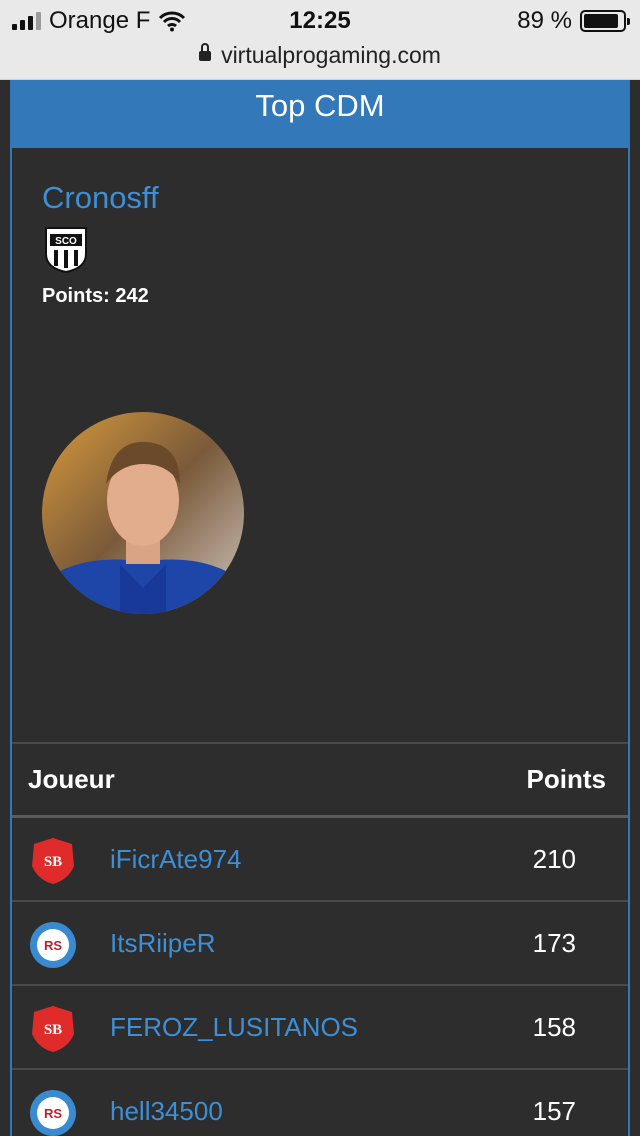 The height and width of the screenshot is (1136, 640). Describe the element at coordinates (320, 114) in the screenshot. I see `panel-title: Top CDM` at that location.